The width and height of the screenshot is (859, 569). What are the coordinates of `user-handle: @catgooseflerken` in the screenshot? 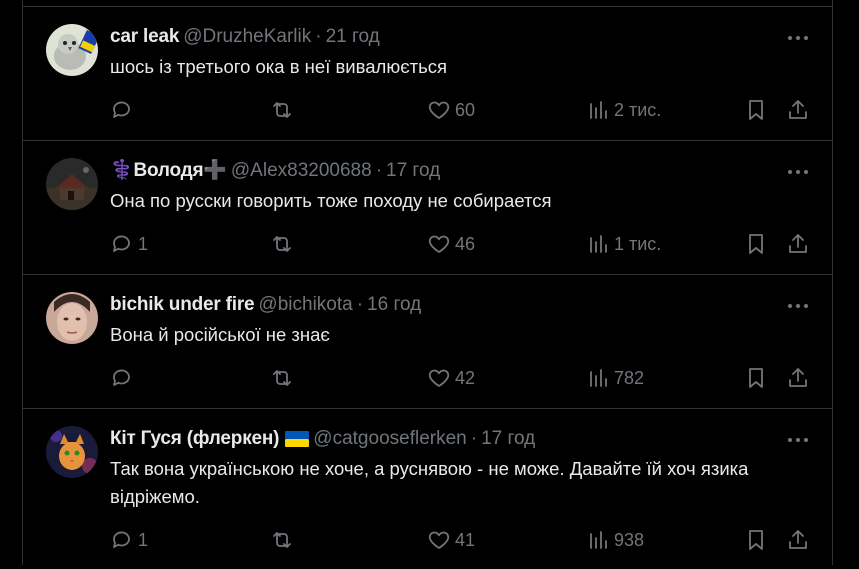 It's located at (389, 438).